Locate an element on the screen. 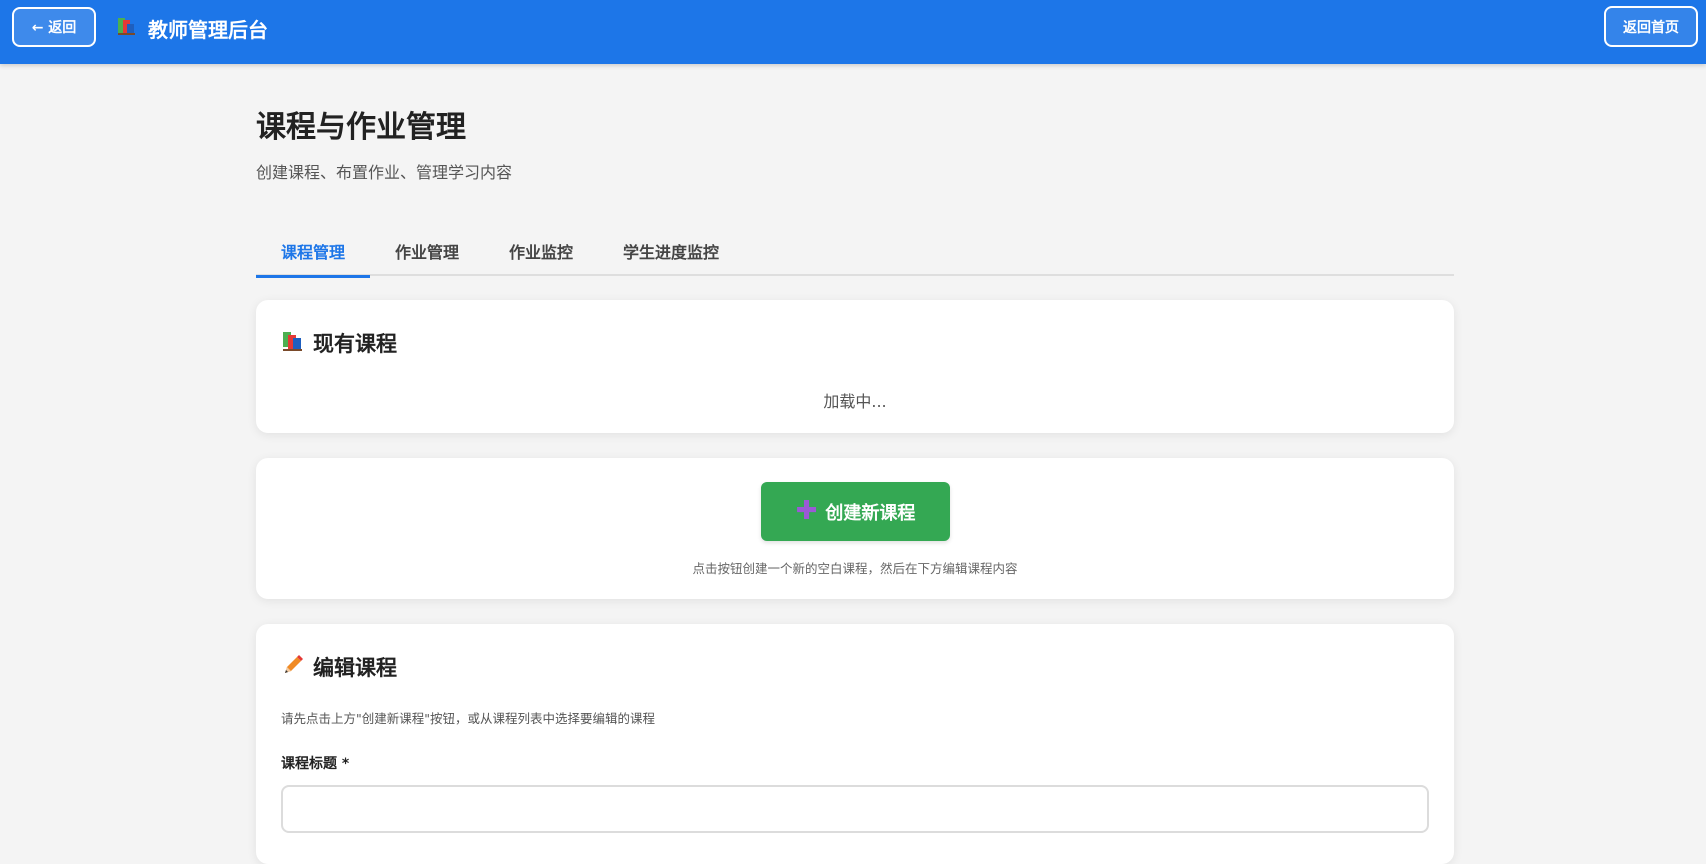 This screenshot has width=1706, height=864. tab-student-progress: 学生进度监控 is located at coordinates (671, 250).